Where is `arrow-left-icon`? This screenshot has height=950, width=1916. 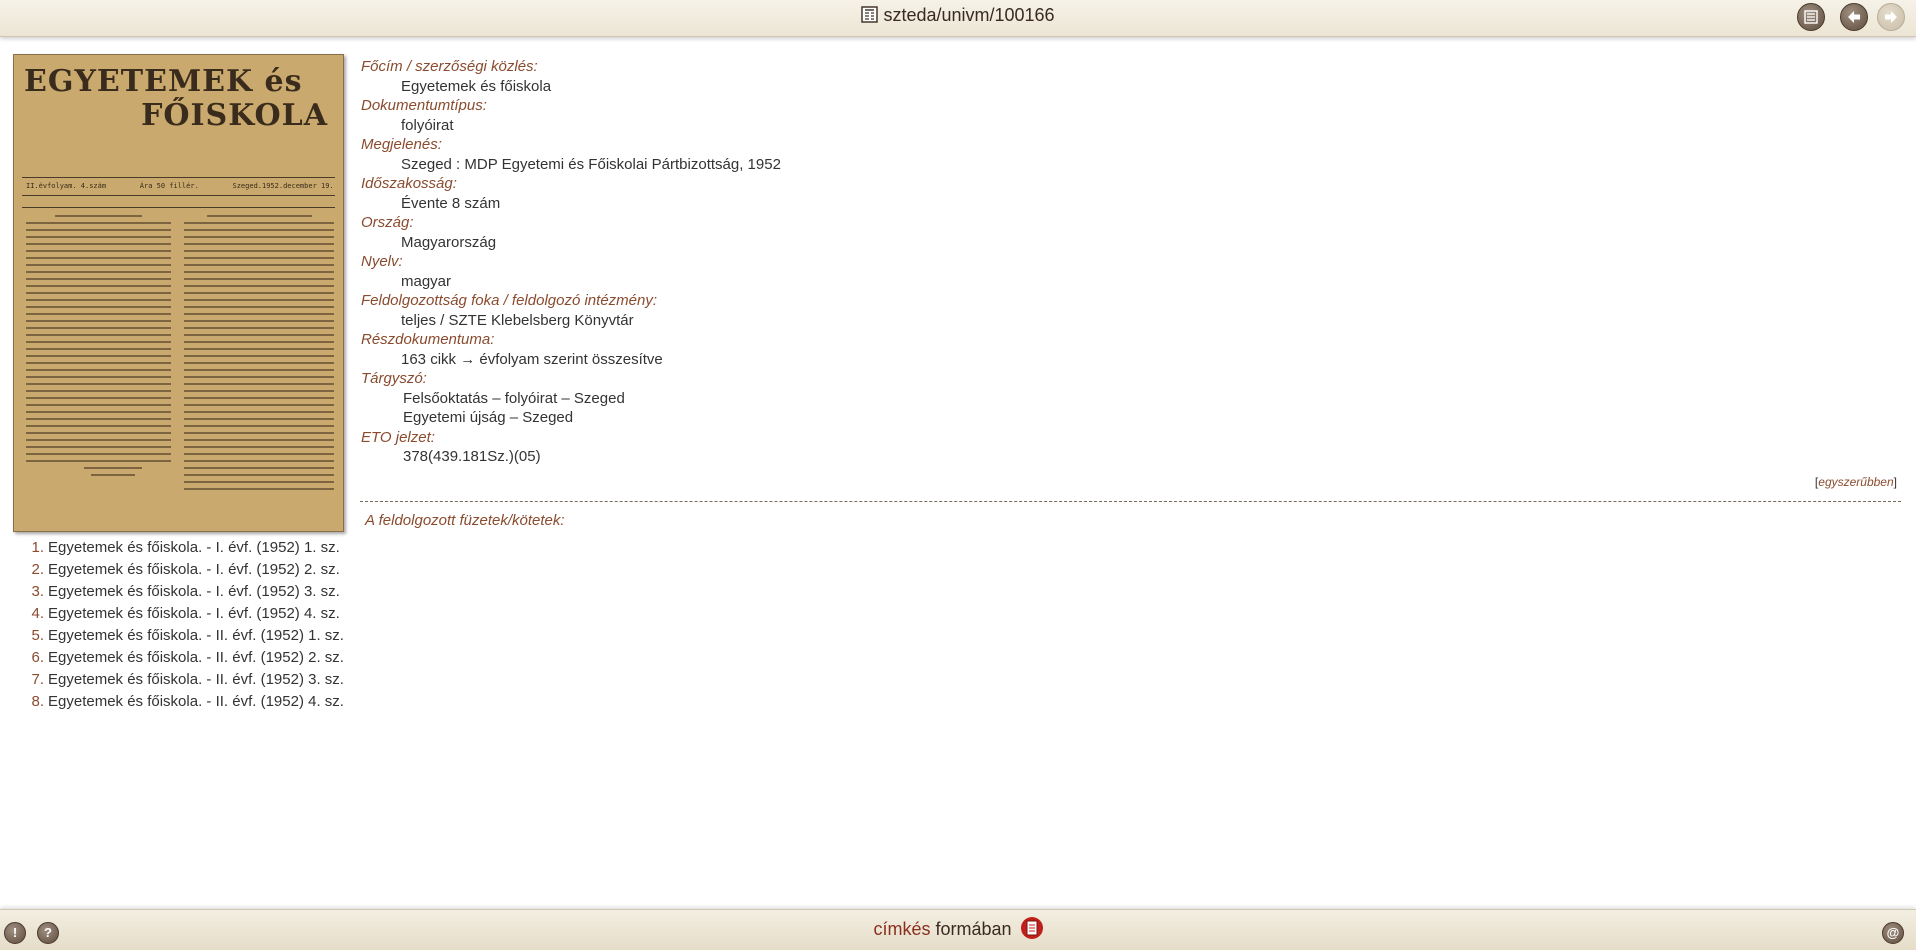
arrow-left-icon is located at coordinates (1854, 17).